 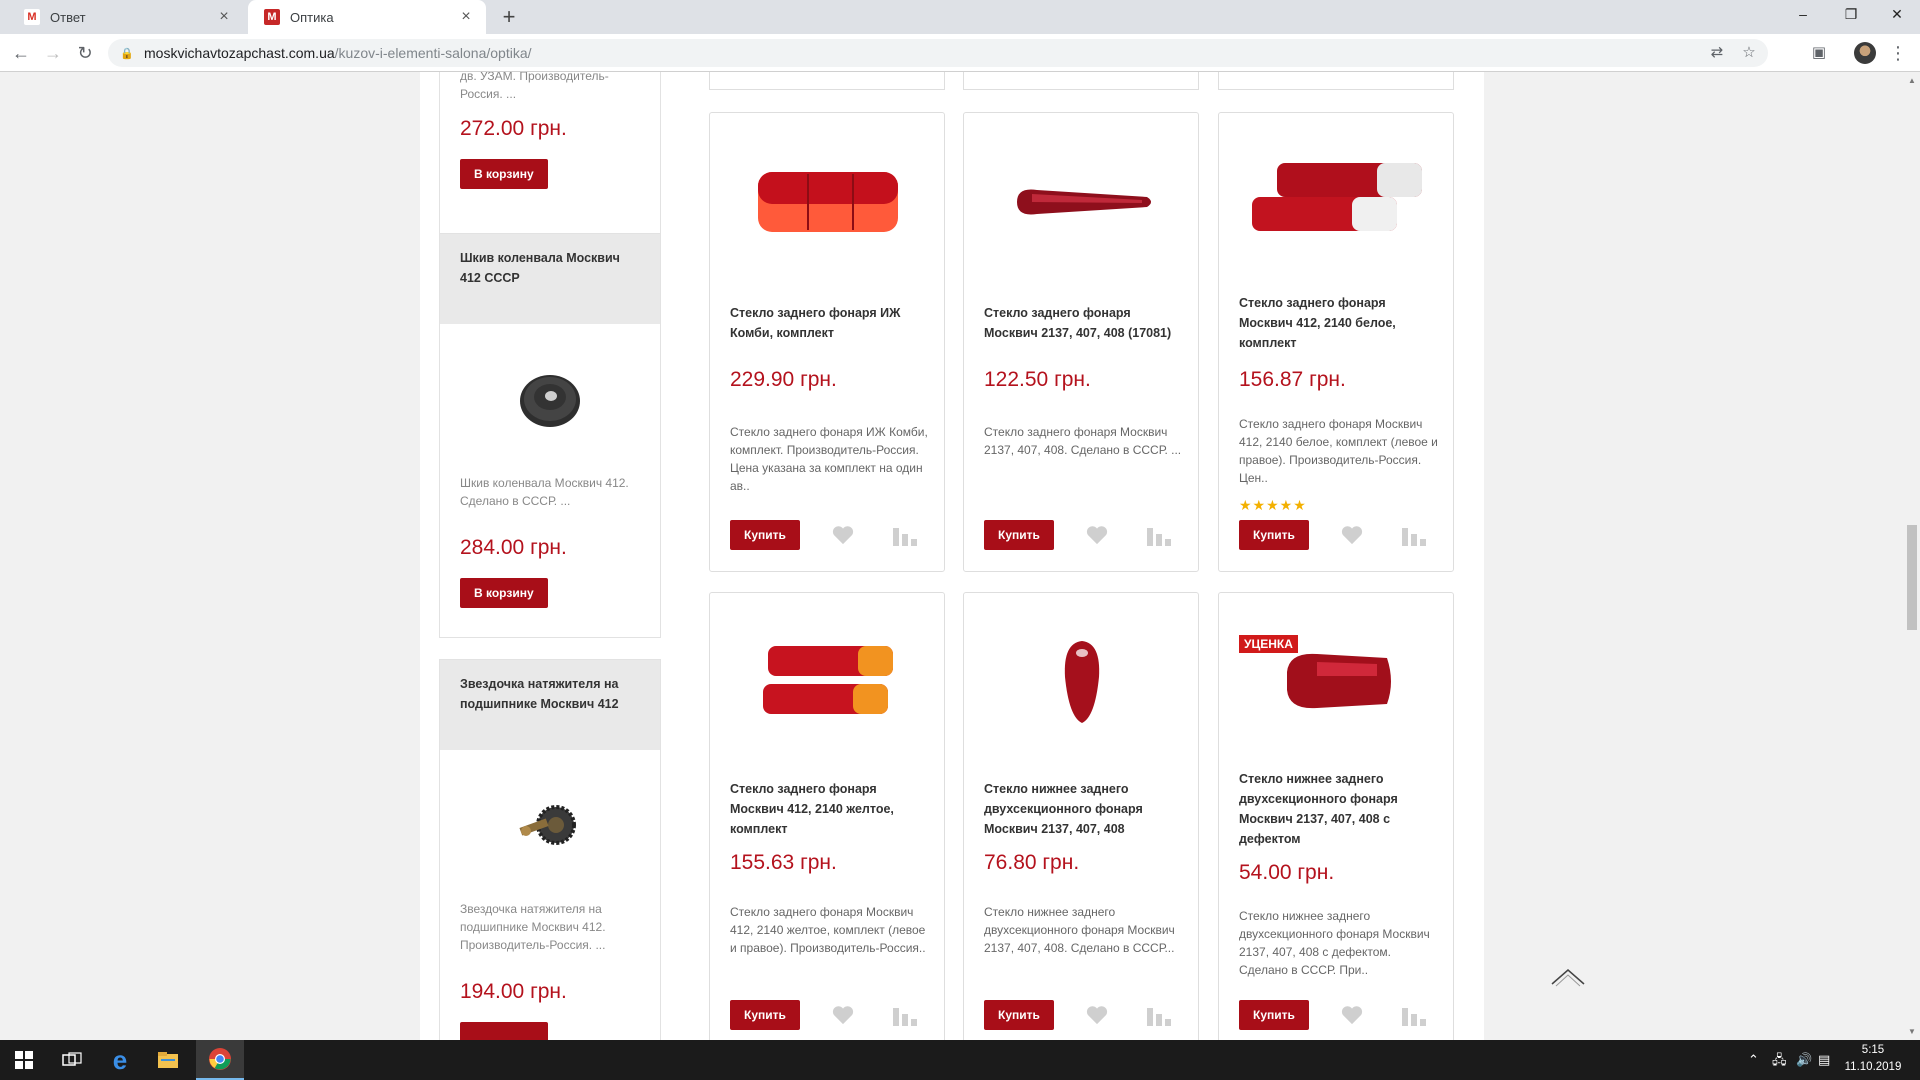 What do you see at coordinates (72, 1060) in the screenshot?
I see `task-view-icon` at bounding box center [72, 1060].